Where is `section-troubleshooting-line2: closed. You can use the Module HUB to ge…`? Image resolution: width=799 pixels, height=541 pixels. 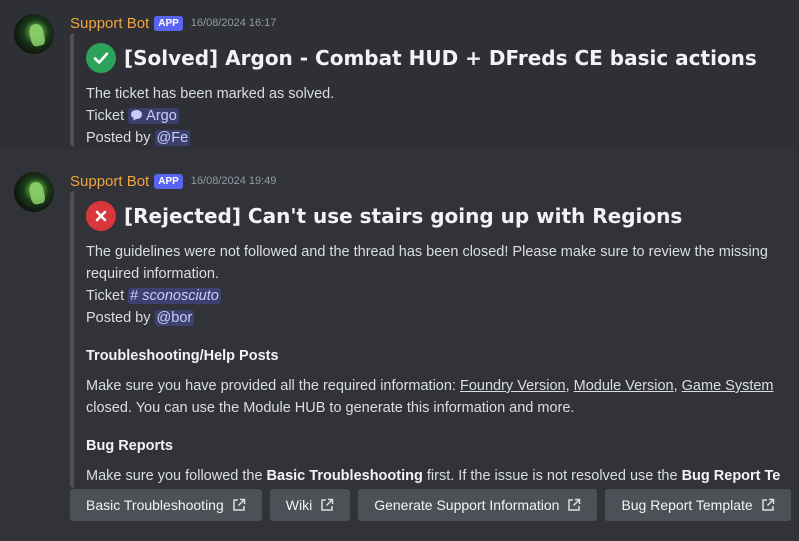
section-troubleshooting-line2: closed. You can use the Module HUB to ge… is located at coordinates (330, 408).